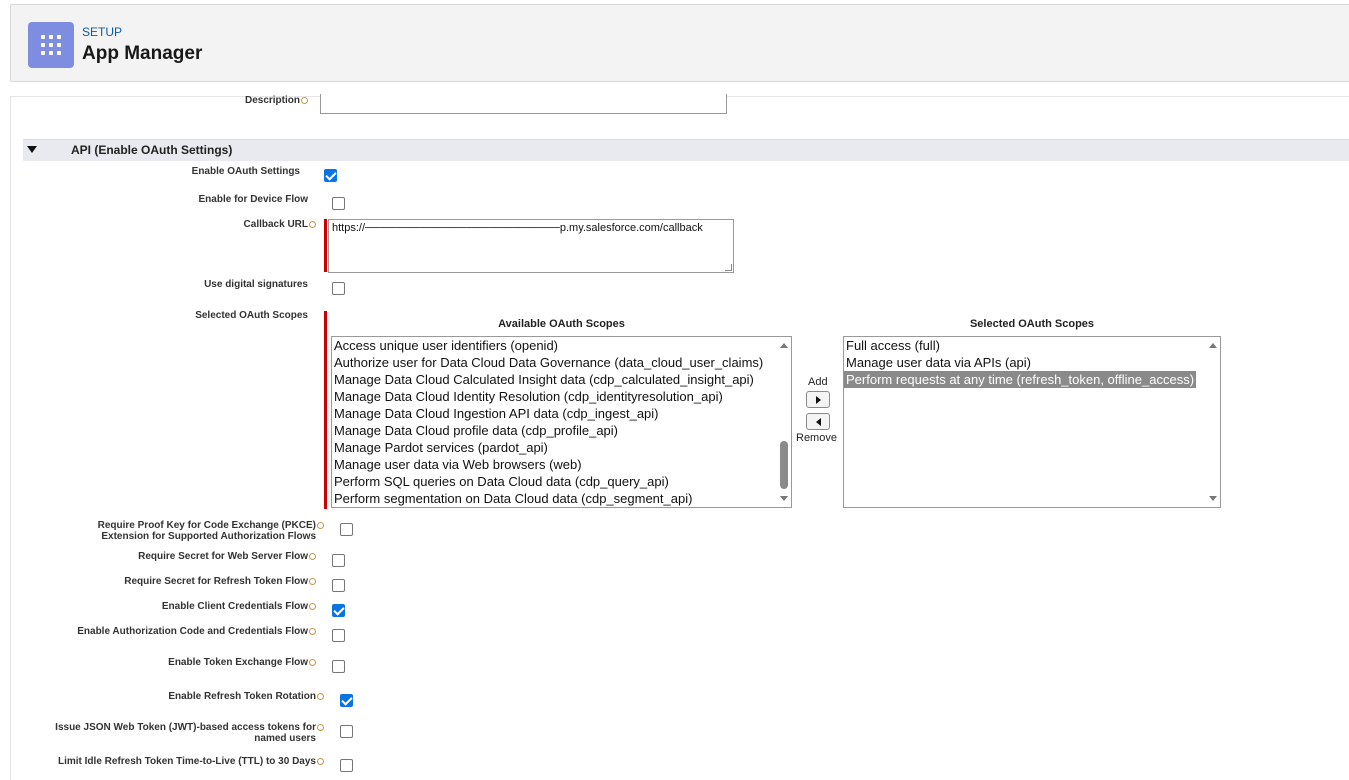 This screenshot has height=780, width=1349. Describe the element at coordinates (152, 150) in the screenshot. I see `section-title: API (Enable OAuth Settings)` at that location.